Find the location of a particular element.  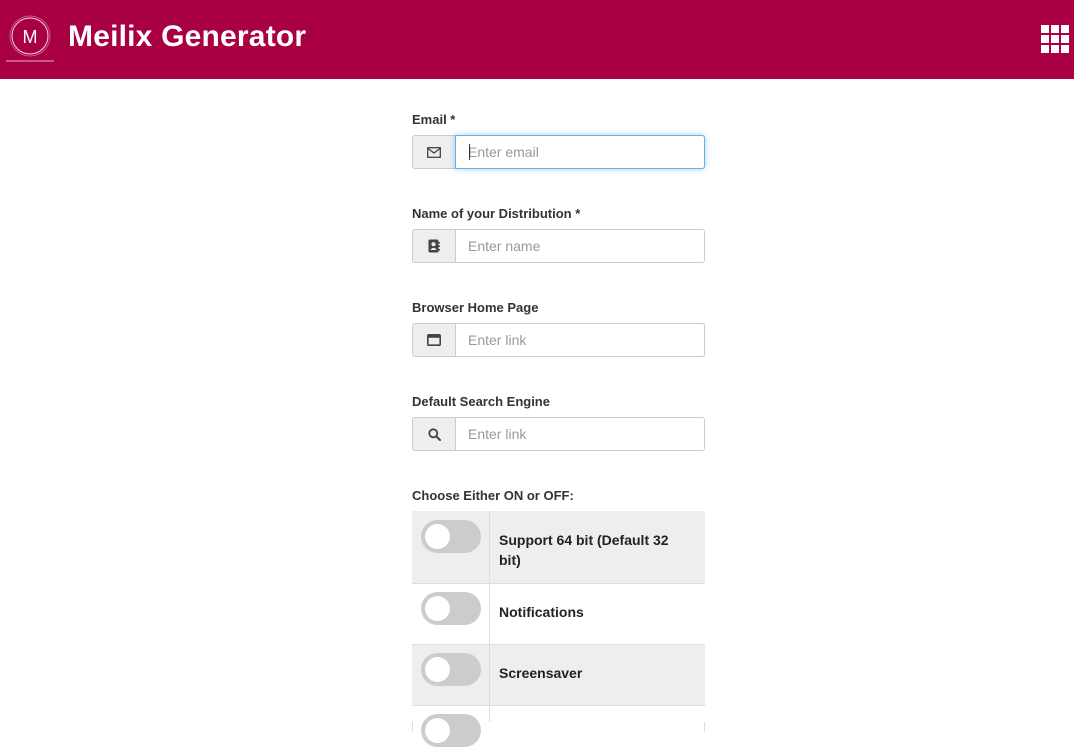

home-page-field is located at coordinates (580, 340).